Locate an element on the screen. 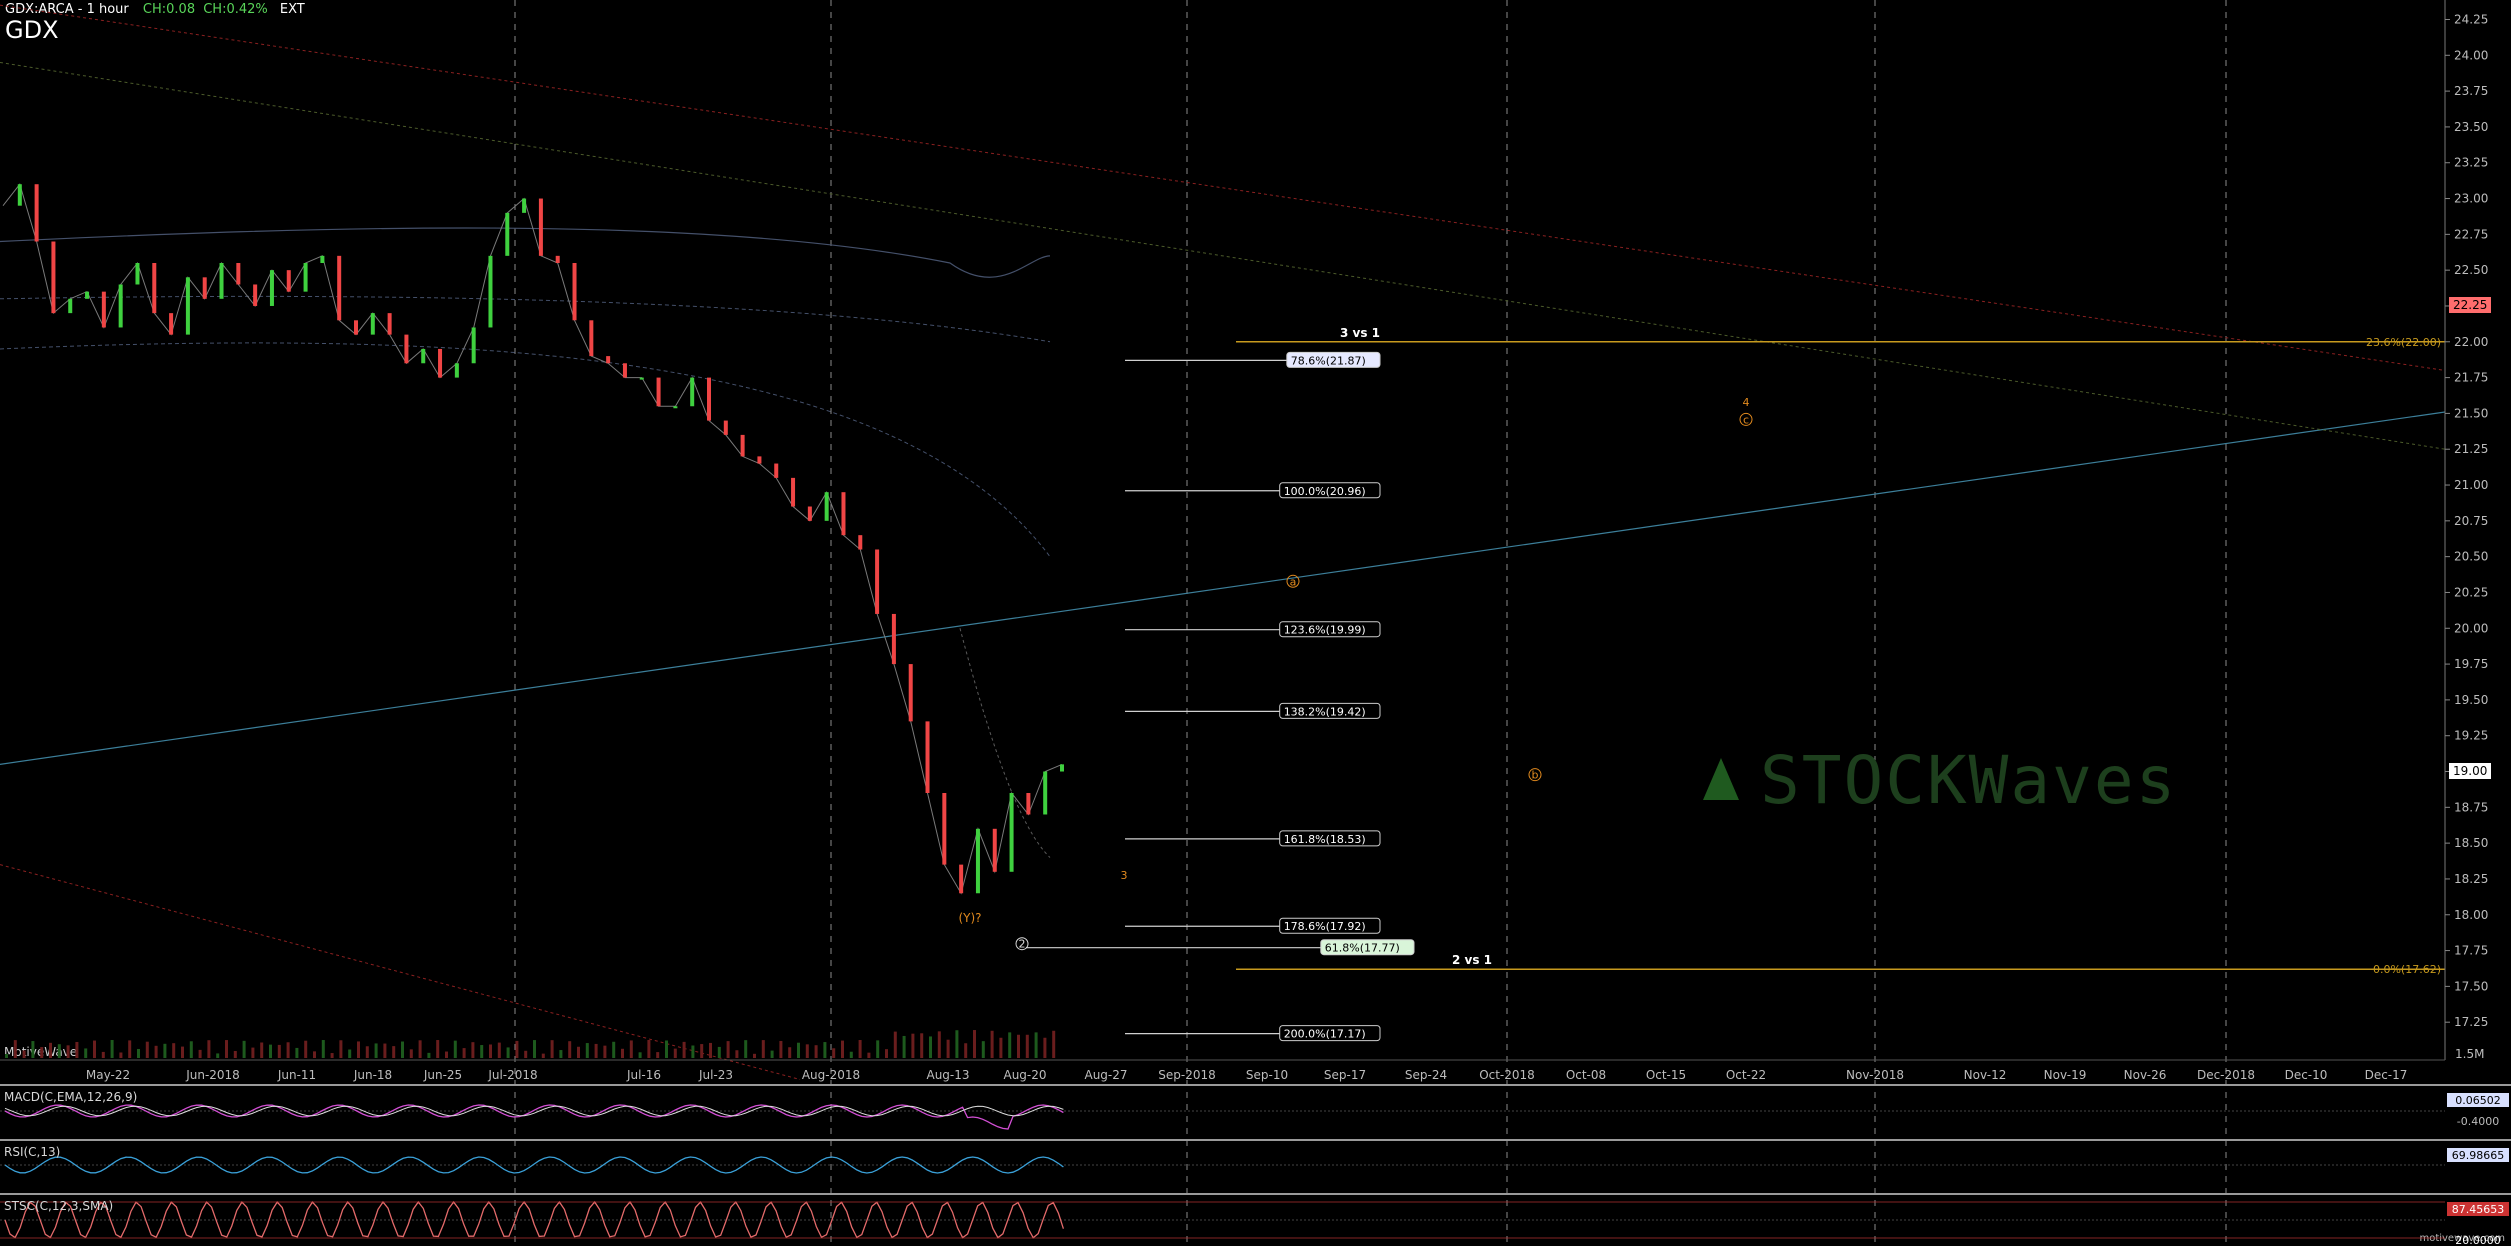  y-tick-label-10: 21.75 is located at coordinates (2471, 378).